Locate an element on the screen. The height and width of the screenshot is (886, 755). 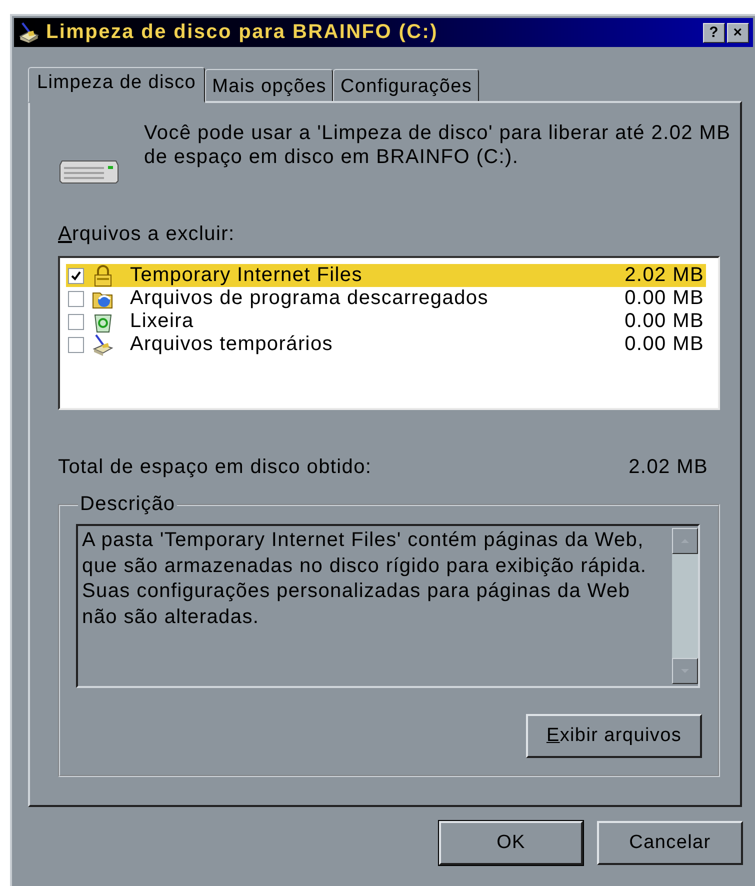
total-label: Total de espaço em disco obtido: is located at coordinates (215, 467).